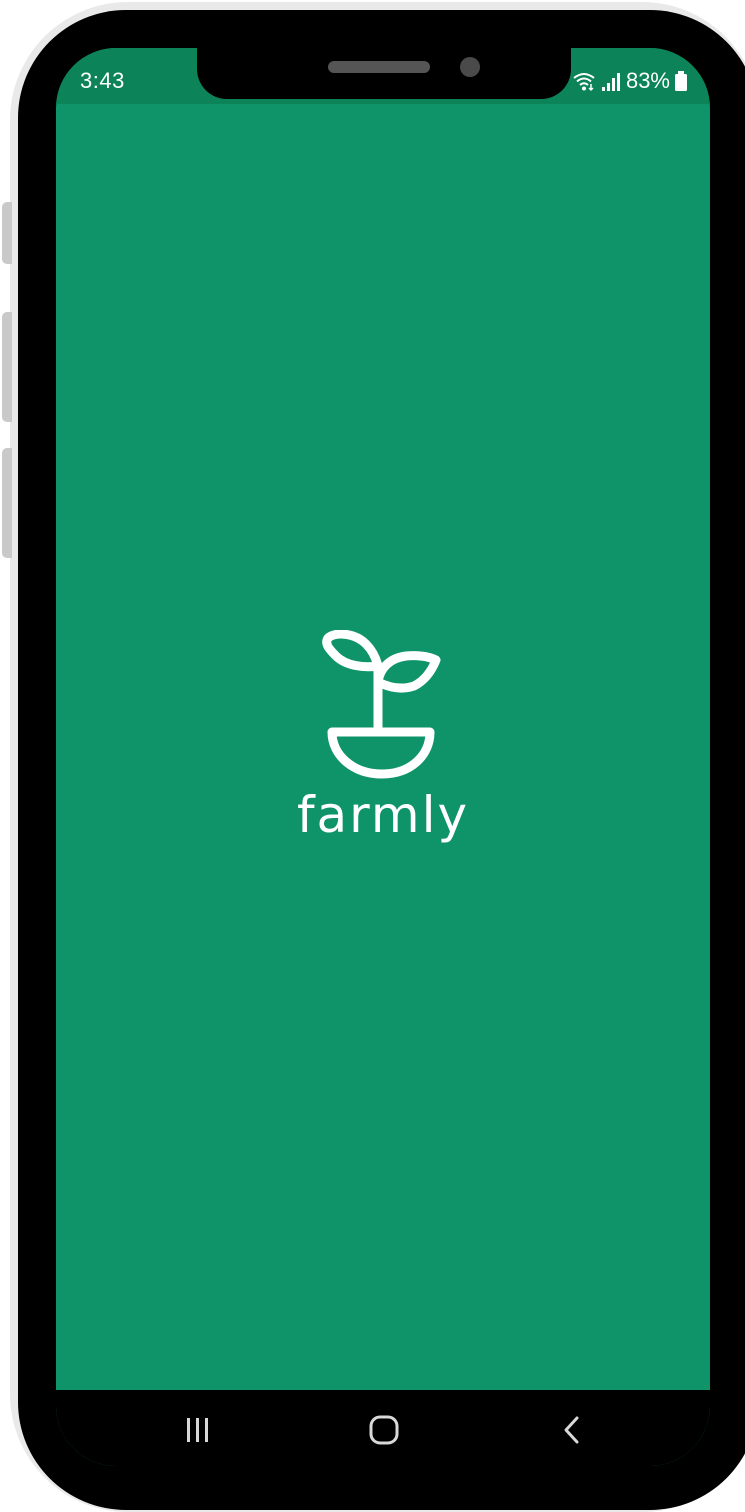  I want to click on front-camera, so click(470, 67).